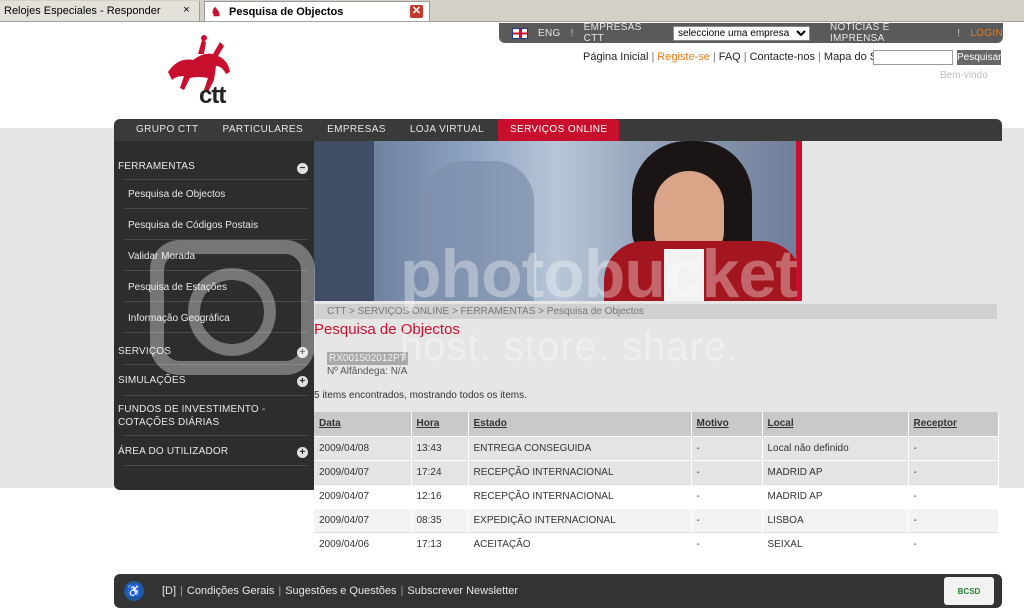 The height and width of the screenshot is (616, 1024). I want to click on login-link: LOGIN, so click(986, 33).